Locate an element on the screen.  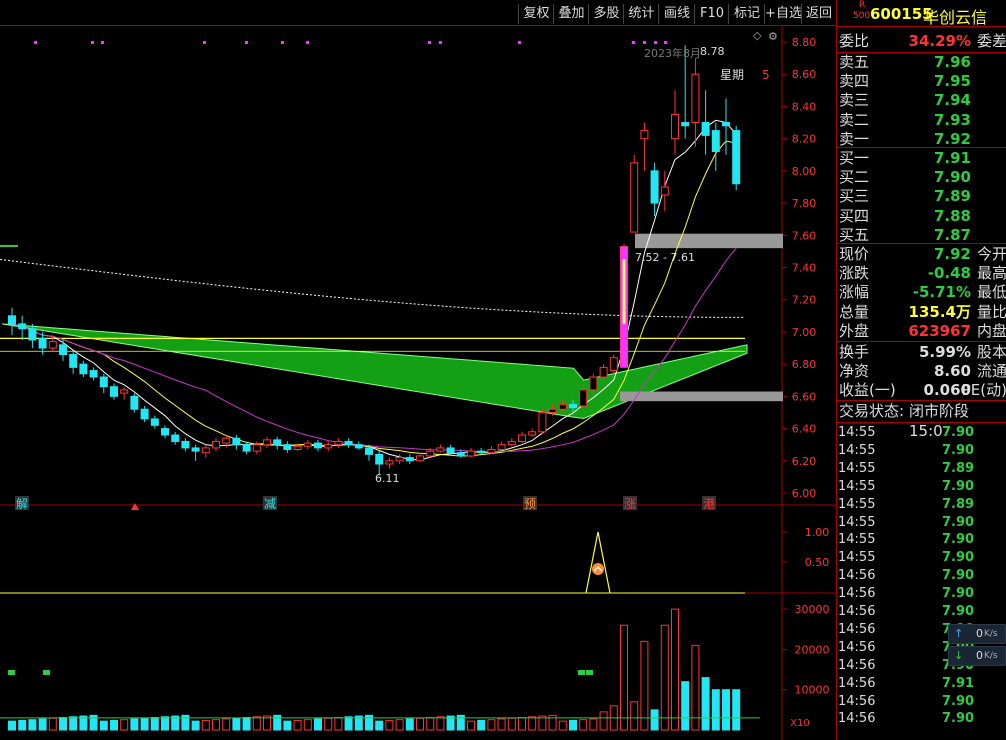
toolbar-button: 画线 is located at coordinates (676, 14).